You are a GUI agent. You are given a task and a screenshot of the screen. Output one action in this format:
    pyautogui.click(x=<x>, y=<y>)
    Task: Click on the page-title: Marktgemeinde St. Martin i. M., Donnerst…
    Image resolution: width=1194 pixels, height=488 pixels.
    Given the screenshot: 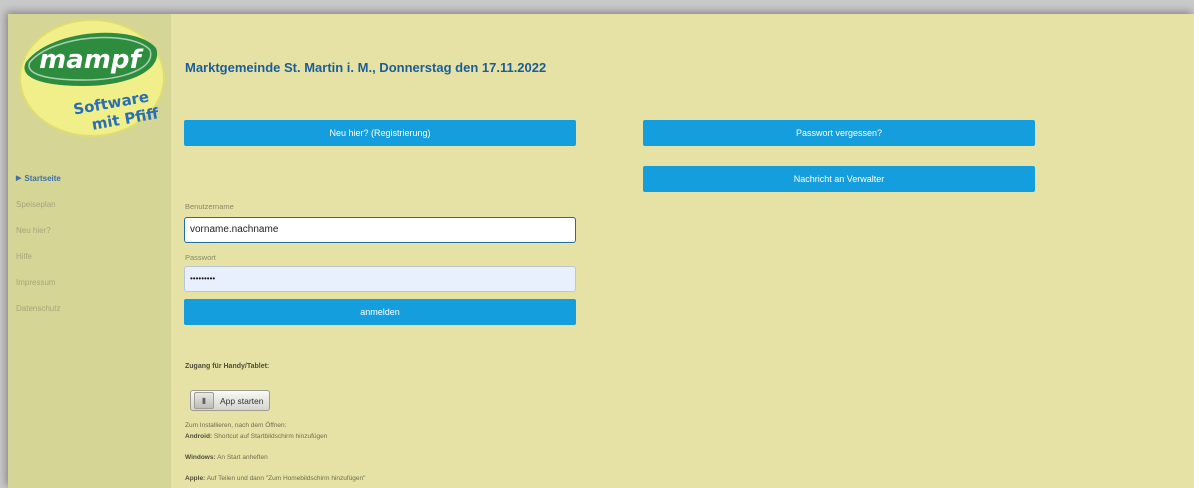 What is the action you would take?
    pyautogui.click(x=366, y=67)
    